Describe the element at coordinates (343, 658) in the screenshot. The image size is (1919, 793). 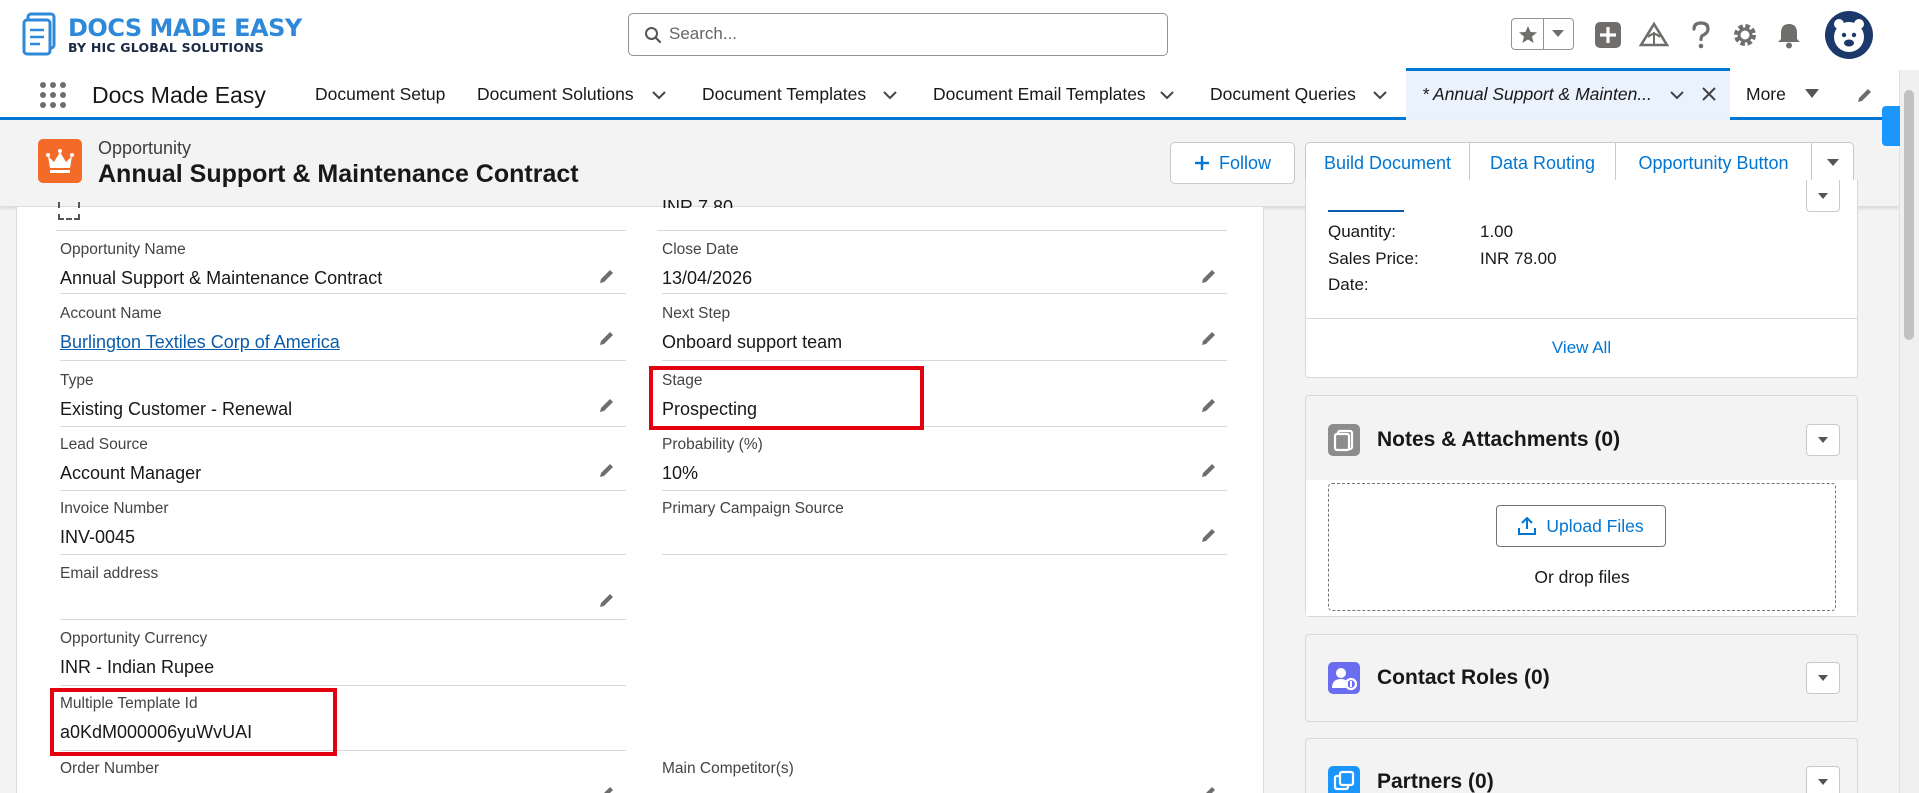
I see `field-opportunity-currency: Opportunity Currency INR - Indian Rupee` at that location.